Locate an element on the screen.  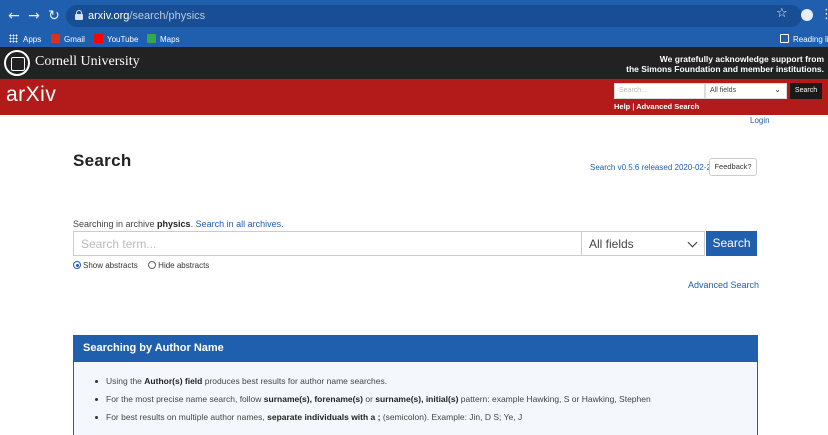
header-search-button: Search is located at coordinates (806, 91).